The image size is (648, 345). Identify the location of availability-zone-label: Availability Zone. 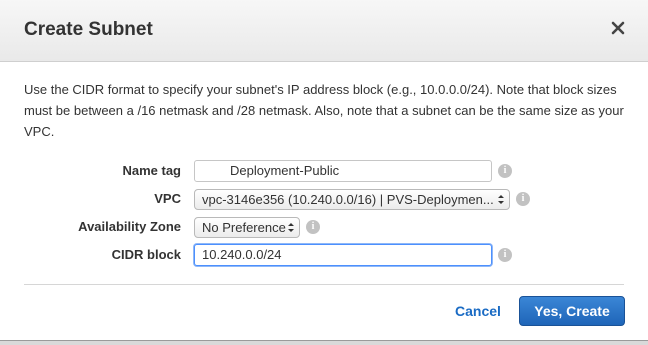
(129, 226).